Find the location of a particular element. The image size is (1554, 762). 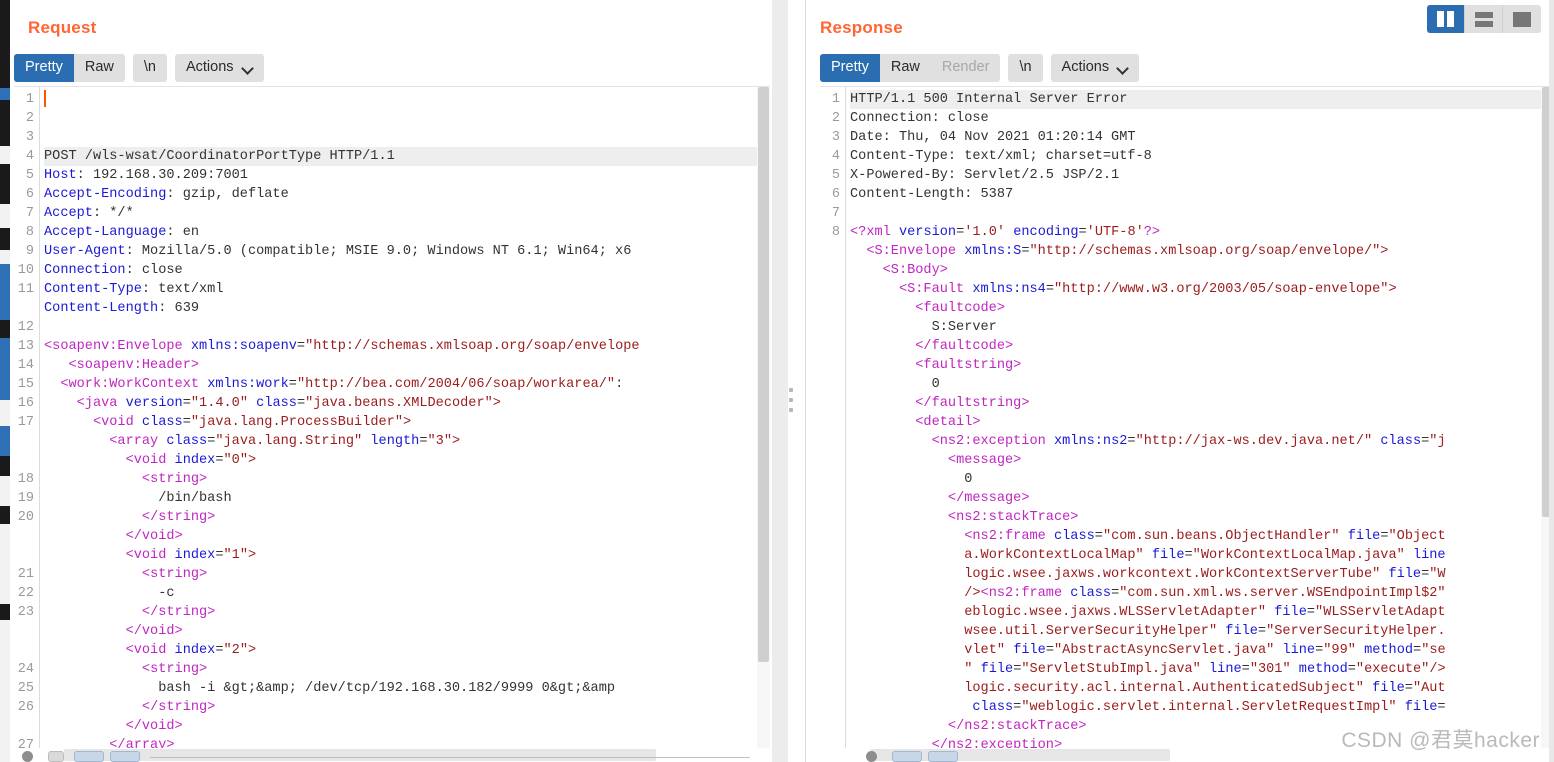

line-number: 21 is located at coordinates (25, 574).